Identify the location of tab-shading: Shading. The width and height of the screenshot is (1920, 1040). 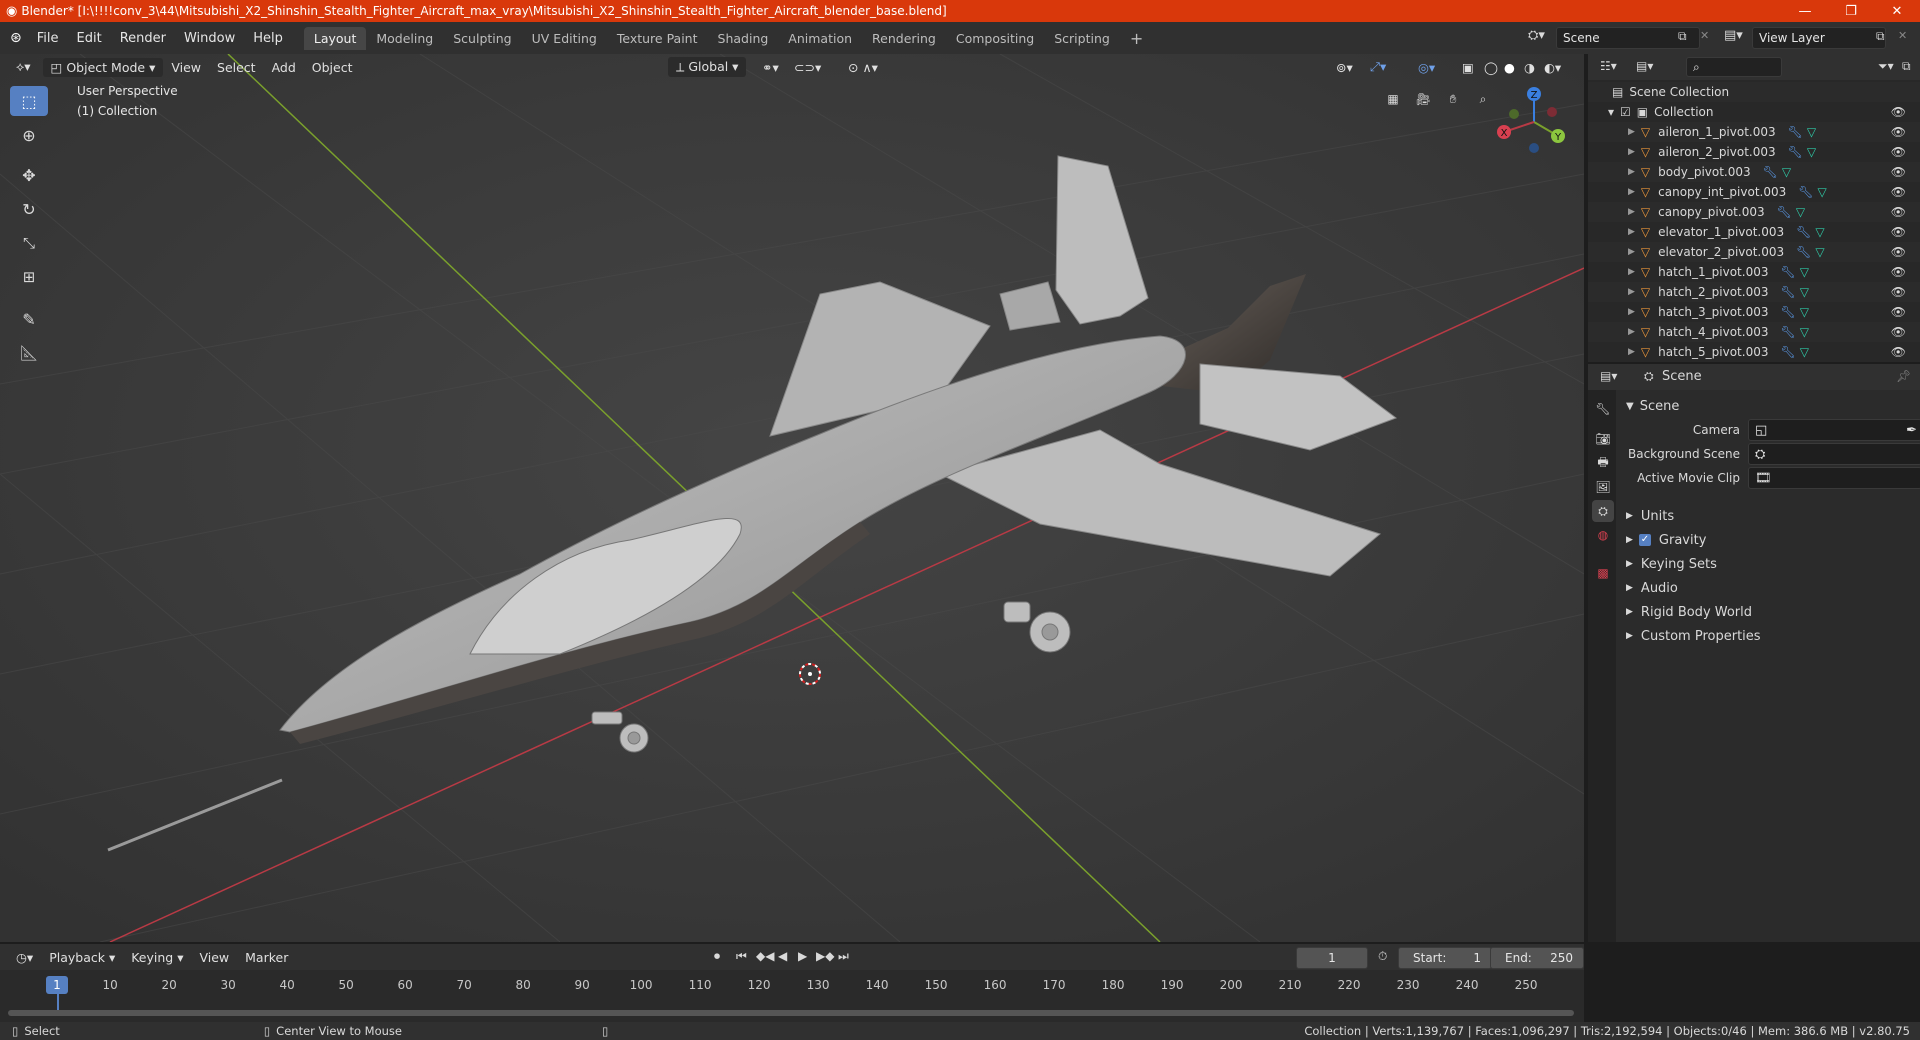
(743, 38).